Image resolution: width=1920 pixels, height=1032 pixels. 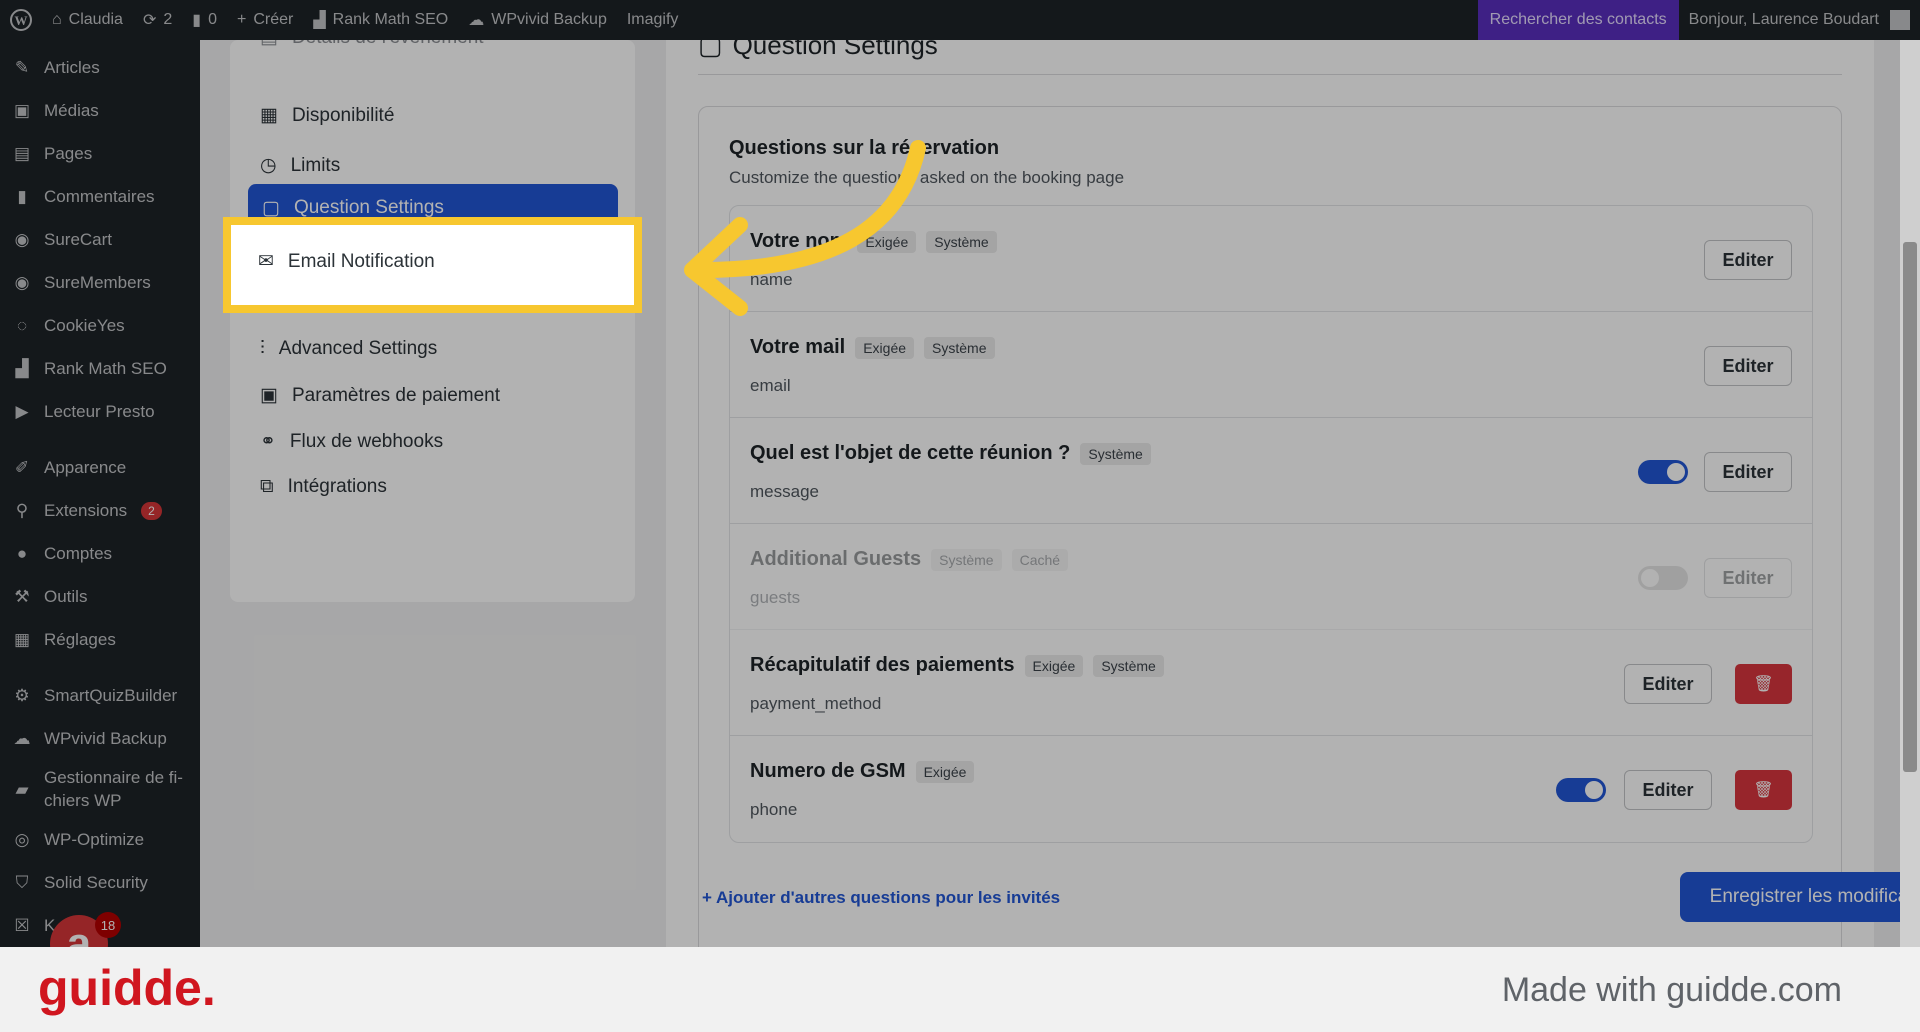 I want to click on menu-item-lecteur-presto: ▶ Lecteur Presto, so click(x=100, y=411).